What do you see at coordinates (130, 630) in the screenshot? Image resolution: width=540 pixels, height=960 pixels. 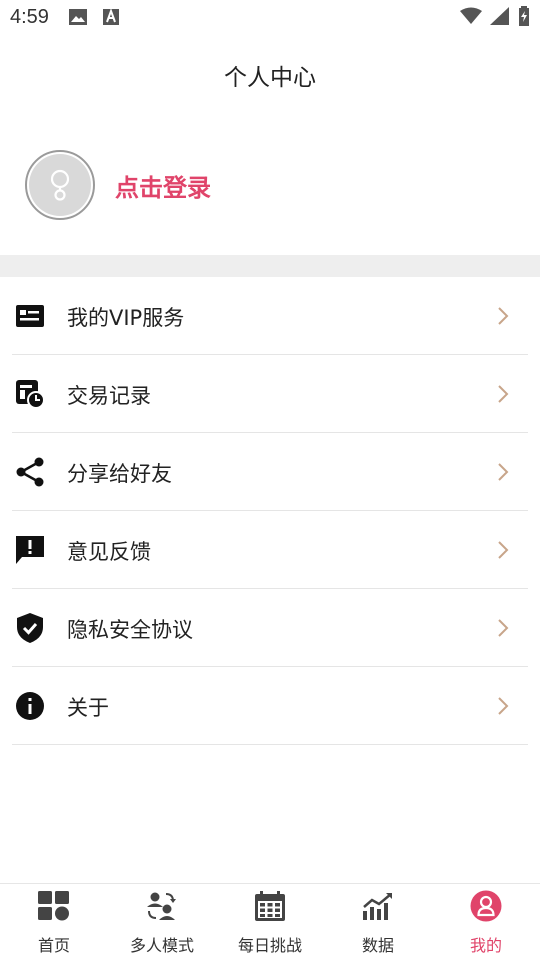 I see `menu-item-label: 隐私安全协议` at bounding box center [130, 630].